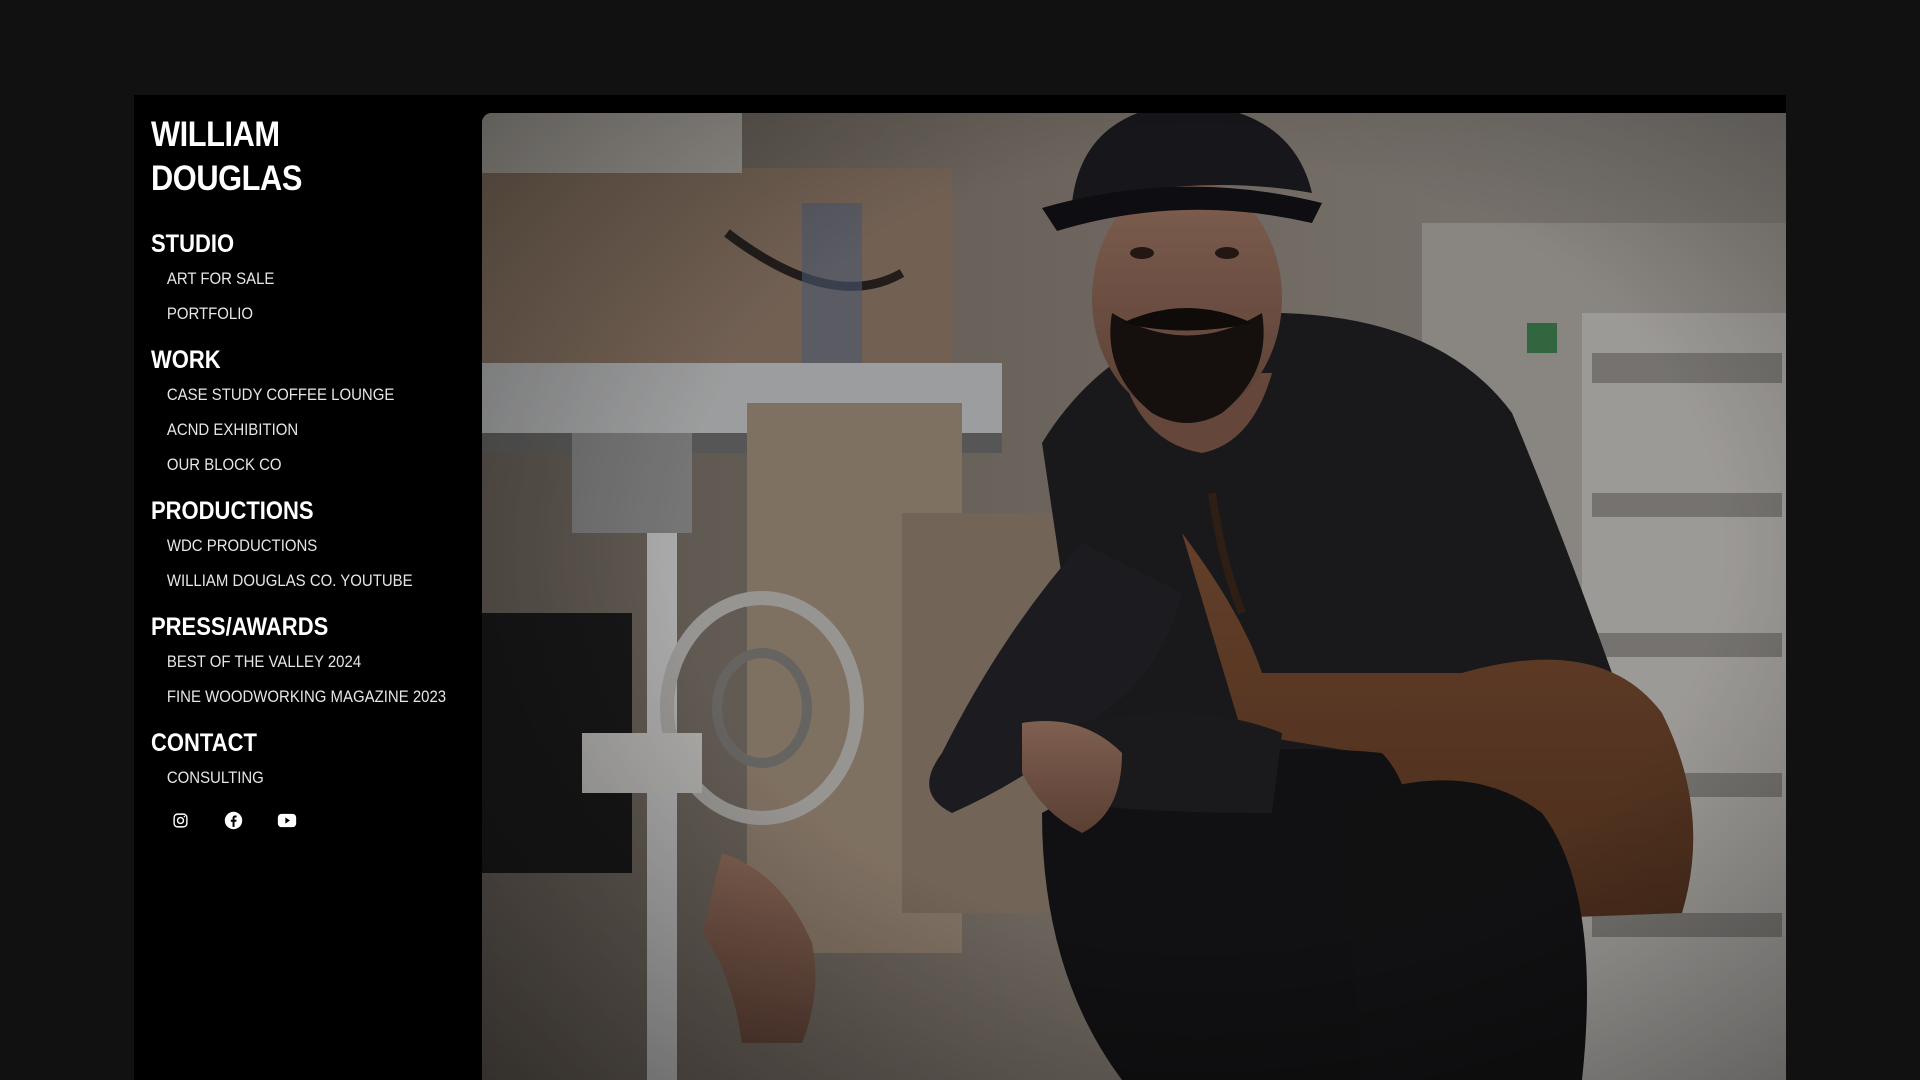 This screenshot has height=1080, width=1920. Describe the element at coordinates (292, 743) in the screenshot. I see `nav-heading-contact: CONTACT` at that location.